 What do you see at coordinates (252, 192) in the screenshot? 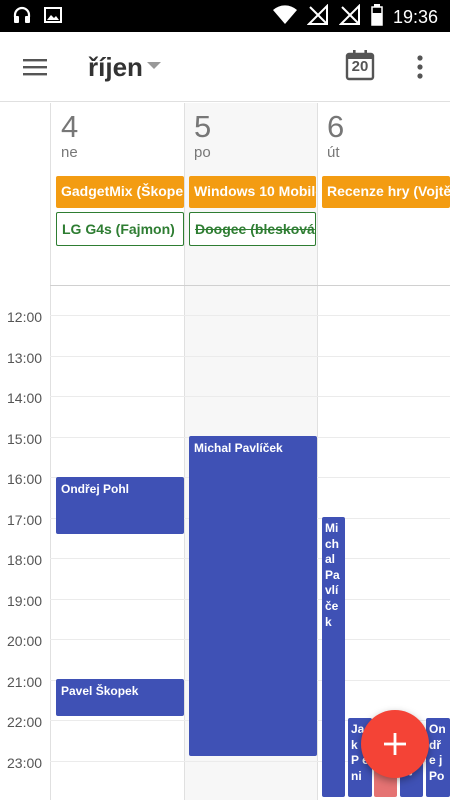
I see `all-day-event: Windows 10 Mobile` at bounding box center [252, 192].